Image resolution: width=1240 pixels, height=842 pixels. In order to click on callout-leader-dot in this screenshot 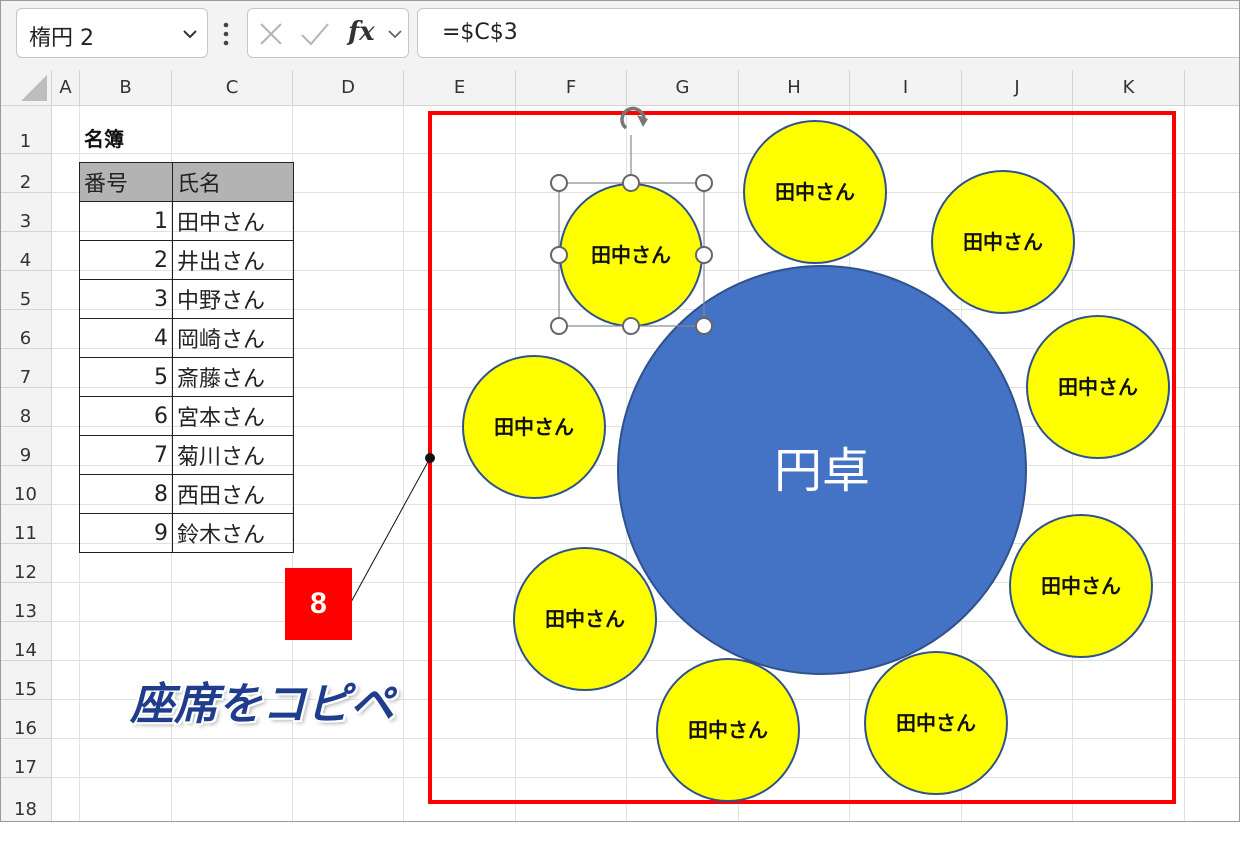, I will do `click(430, 458)`.